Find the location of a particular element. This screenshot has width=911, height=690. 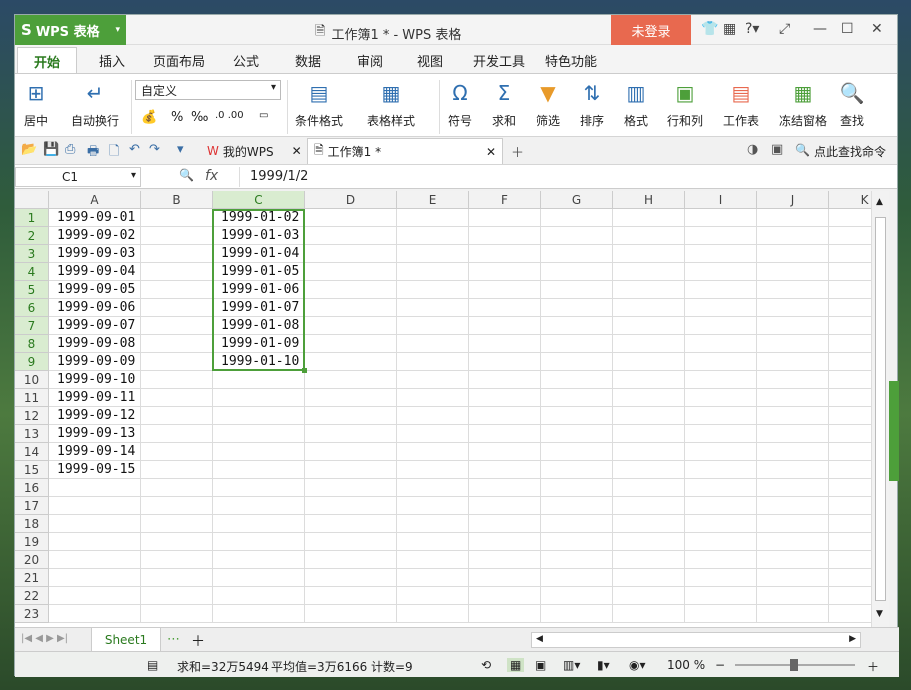

row-header-5: 5 is located at coordinates (32, 290).